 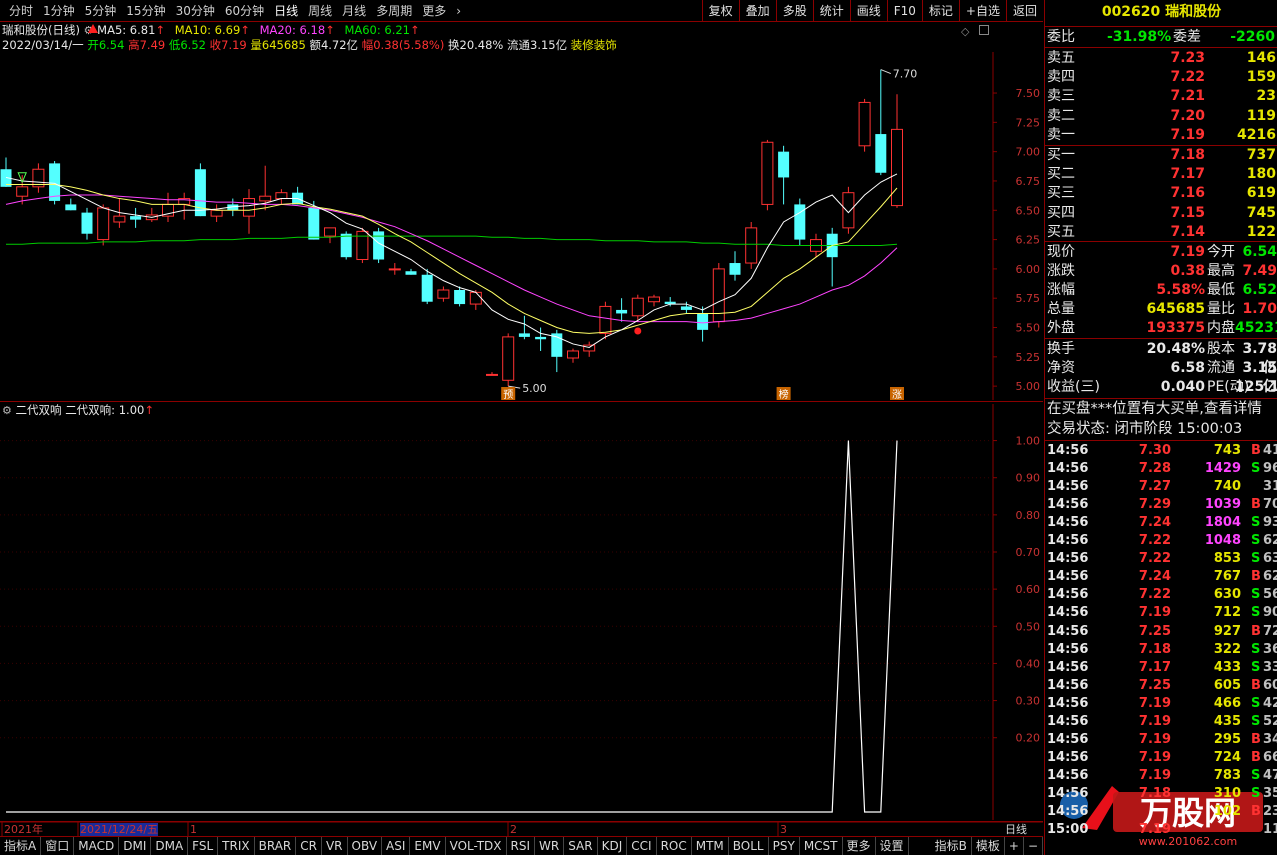 I want to click on indicator-tabs-right: 指标B 模板 + −, so click(x=987, y=846).